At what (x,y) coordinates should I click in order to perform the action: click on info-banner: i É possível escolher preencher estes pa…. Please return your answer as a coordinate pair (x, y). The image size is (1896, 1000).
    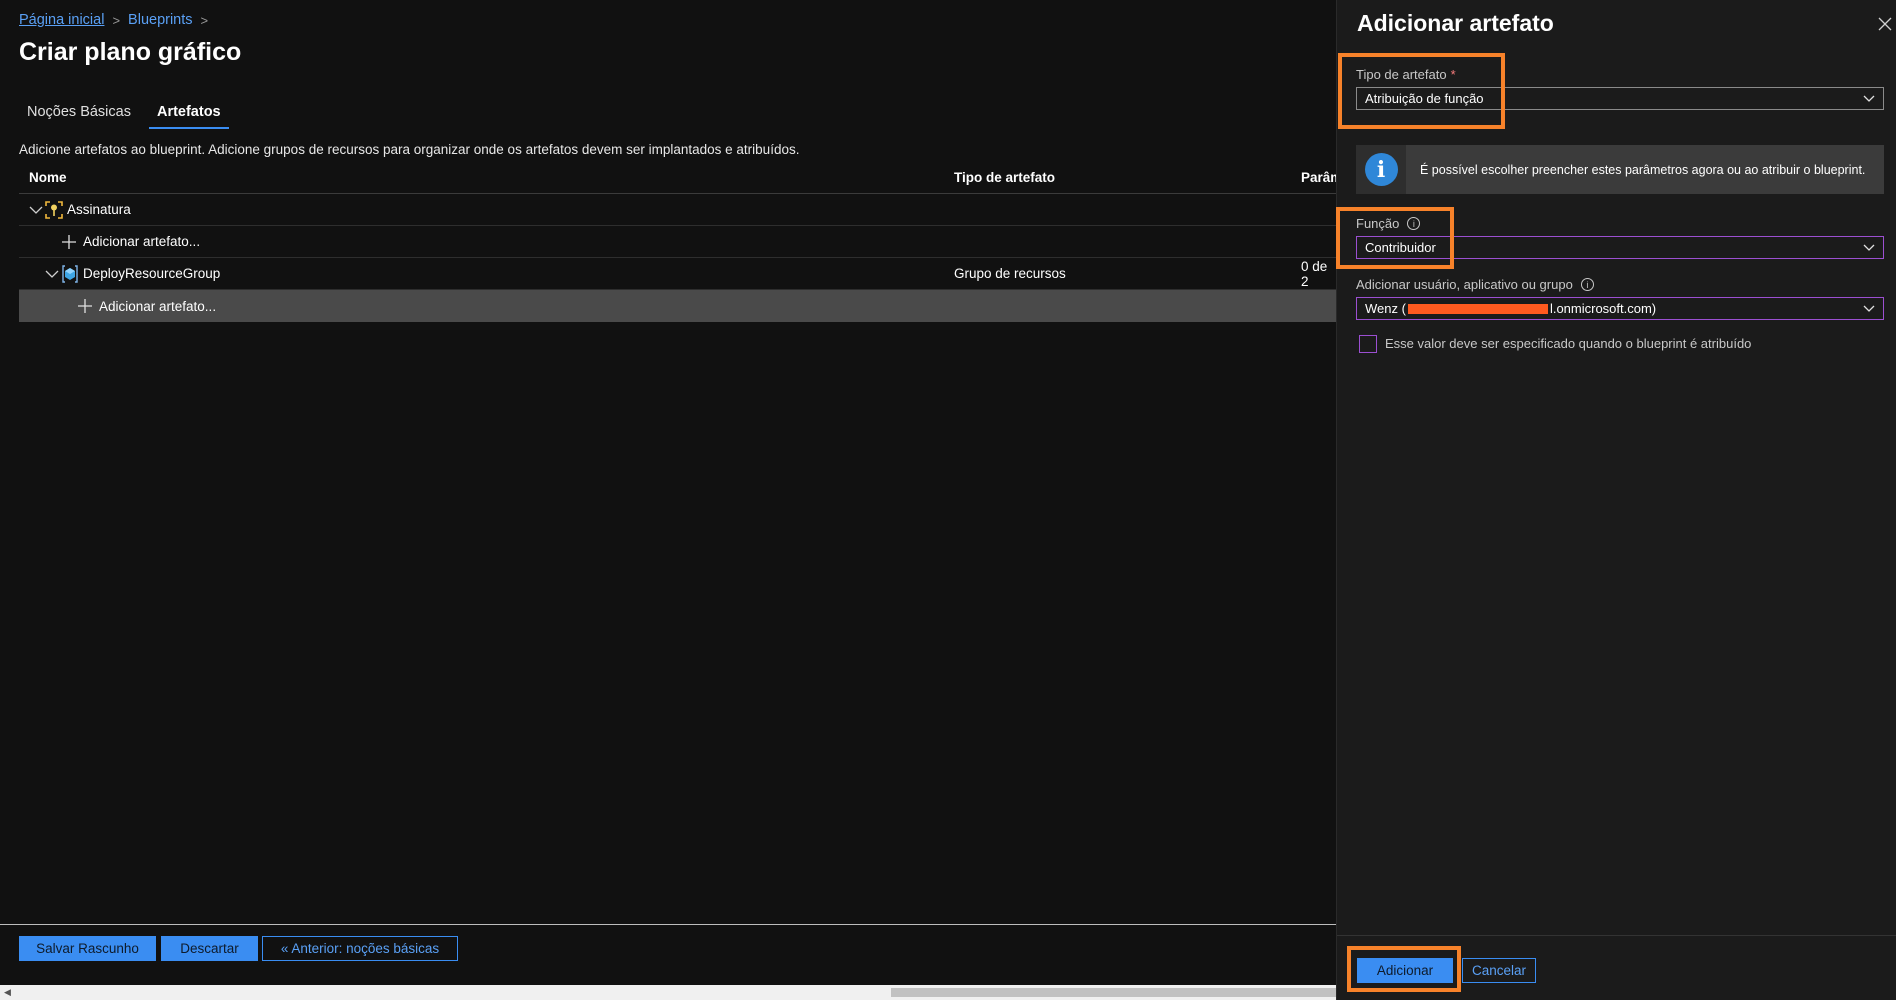
    Looking at the image, I should click on (1620, 169).